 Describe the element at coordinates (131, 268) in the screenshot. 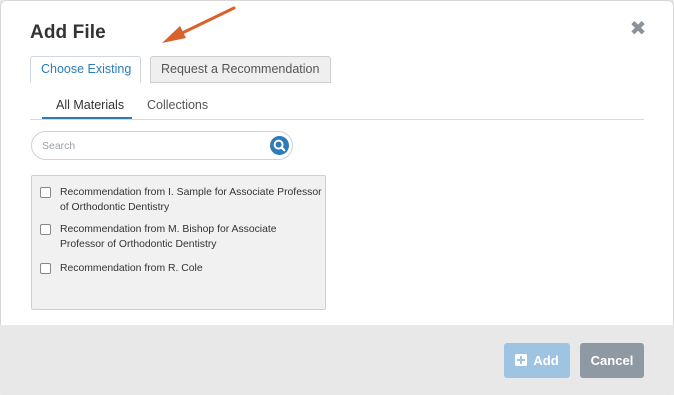

I see `list-item-label: Recommendation from R. Cole` at that location.